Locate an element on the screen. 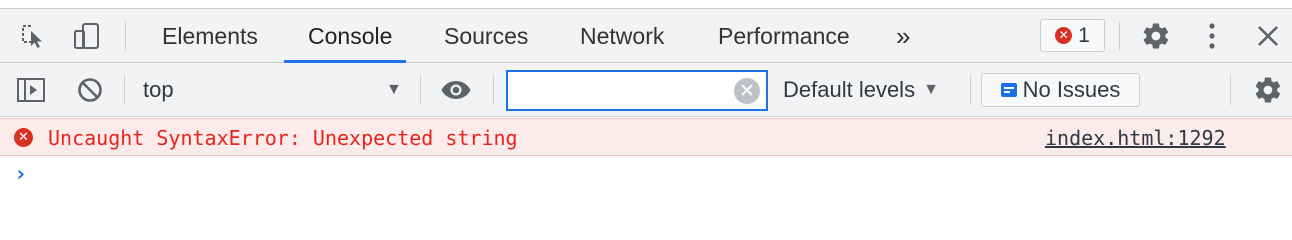 Image resolution: width=1292 pixels, height=240 pixels. more-tabs-button: » is located at coordinates (903, 36).